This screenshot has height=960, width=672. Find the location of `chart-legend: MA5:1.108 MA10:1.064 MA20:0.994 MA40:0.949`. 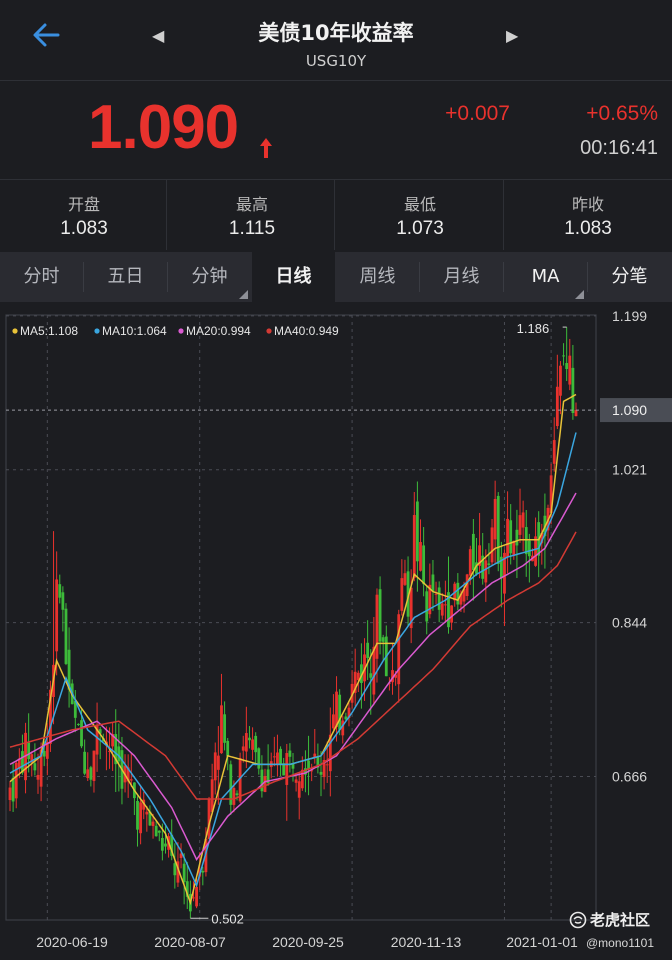

chart-legend: MA5:1.108 MA10:1.064 MA20:0.994 MA40:0.949 is located at coordinates (175, 331).